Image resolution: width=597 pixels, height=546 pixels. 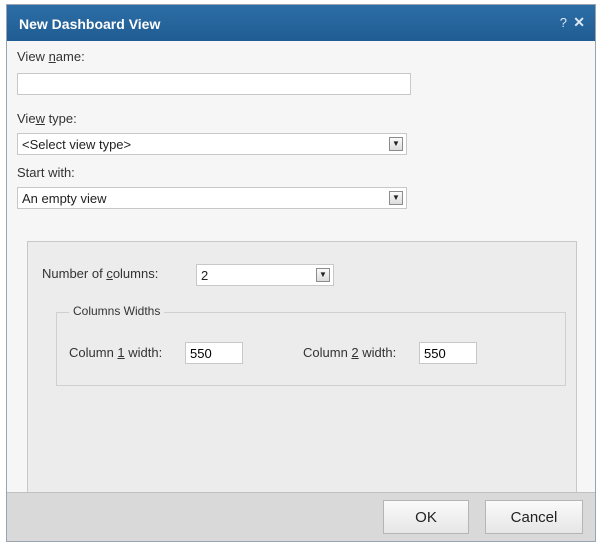 What do you see at coordinates (426, 517) in the screenshot?
I see `ok-button: OK` at bounding box center [426, 517].